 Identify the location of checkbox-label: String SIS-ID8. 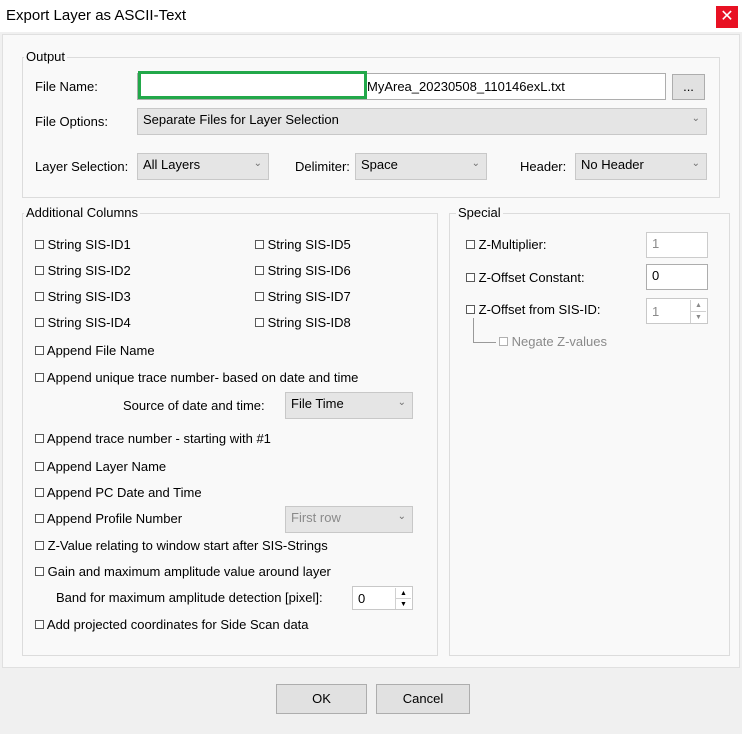
(309, 322).